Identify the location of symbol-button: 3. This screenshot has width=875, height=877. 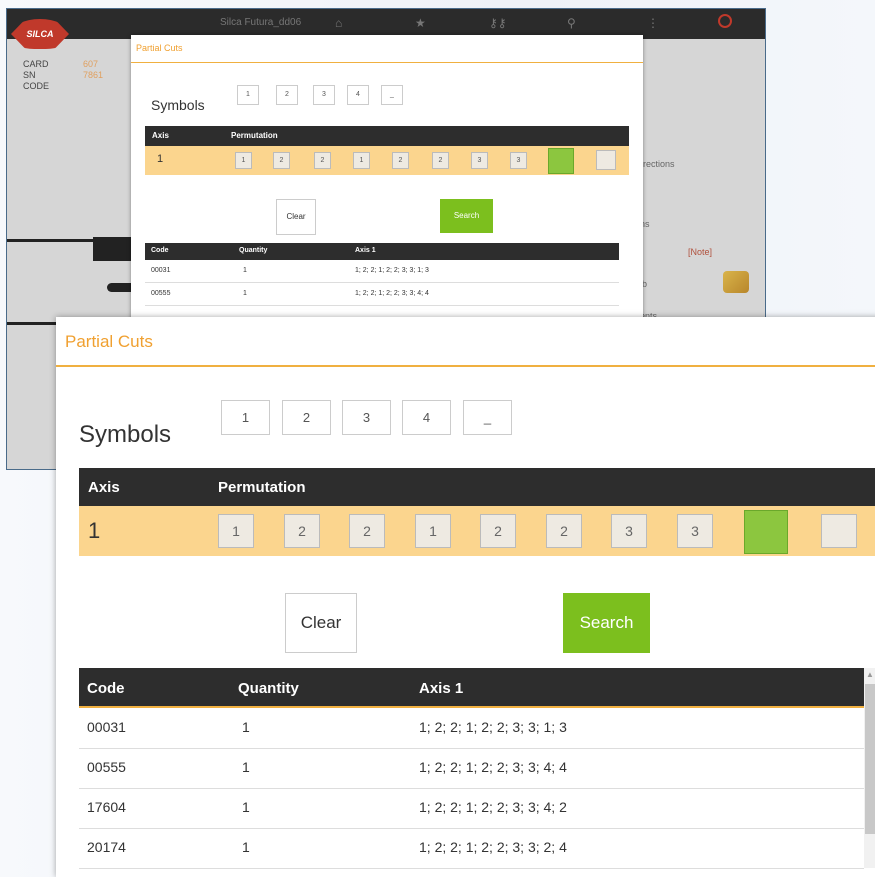
(324, 95).